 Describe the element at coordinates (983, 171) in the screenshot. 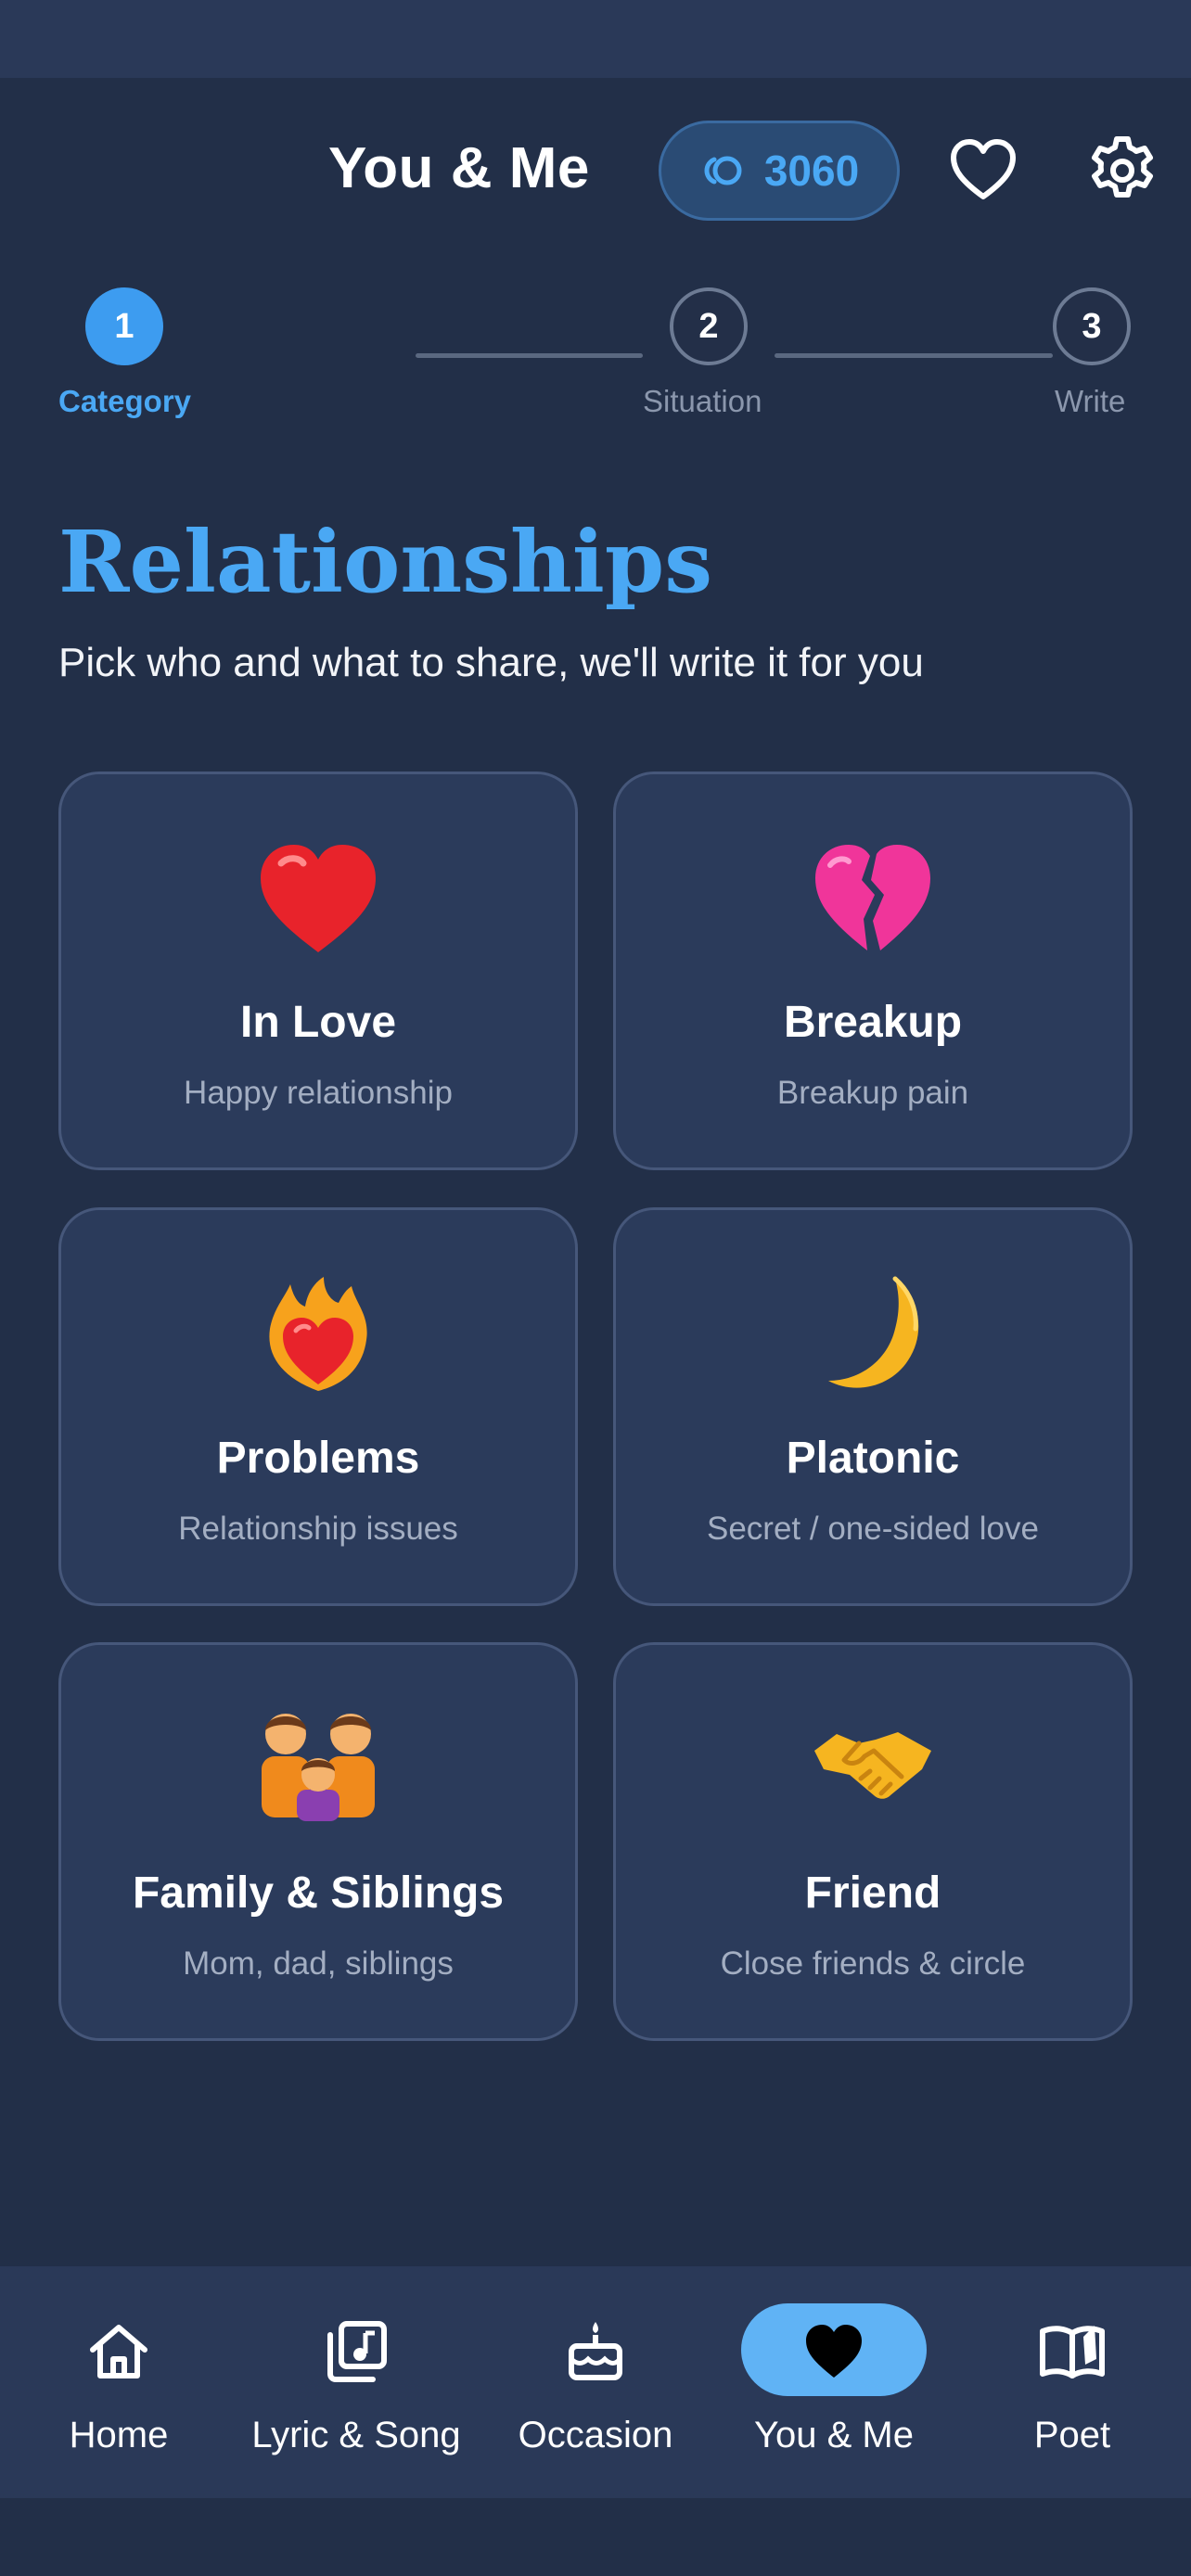

I see `favorites-heart-icon` at that location.